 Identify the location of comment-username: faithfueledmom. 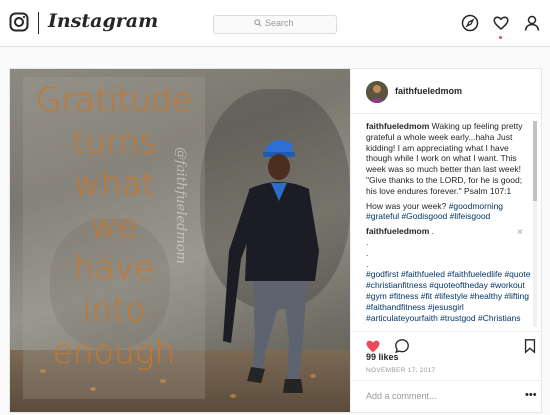
(397, 231).